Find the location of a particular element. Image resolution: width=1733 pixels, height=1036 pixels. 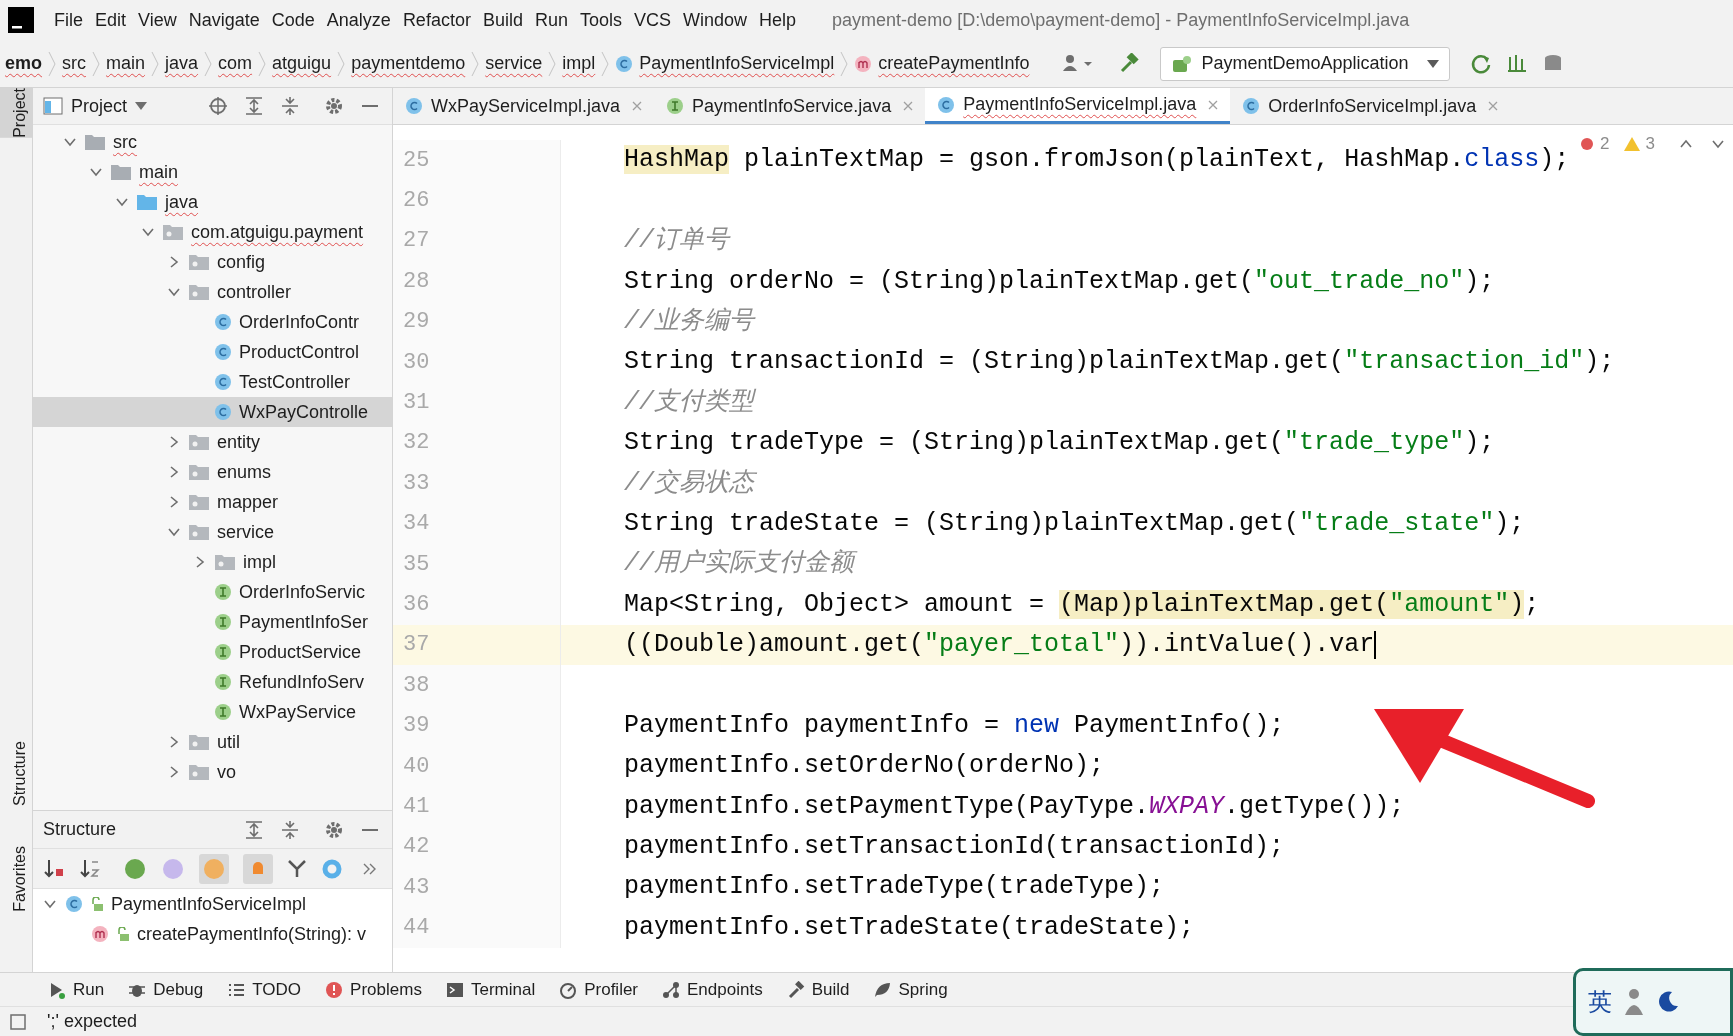

breadcrumb: emo is located at coordinates (23, 63).